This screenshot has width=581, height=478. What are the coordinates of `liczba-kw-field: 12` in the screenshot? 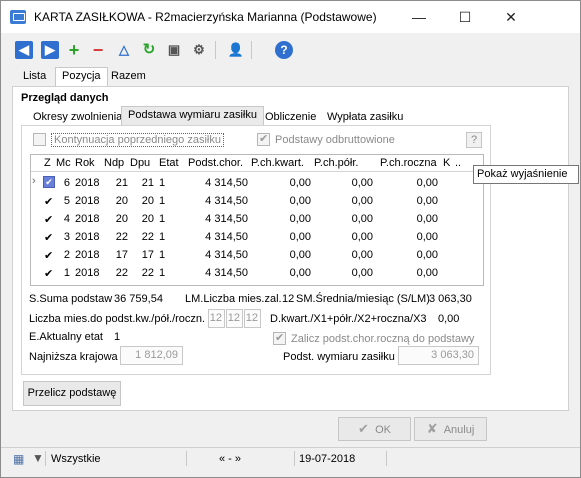 It's located at (216, 318).